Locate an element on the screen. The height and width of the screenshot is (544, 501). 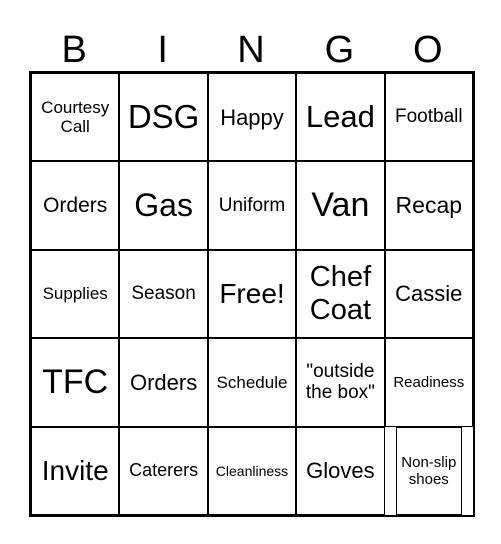
bingo-cell: Caterers is located at coordinates (163, 470).